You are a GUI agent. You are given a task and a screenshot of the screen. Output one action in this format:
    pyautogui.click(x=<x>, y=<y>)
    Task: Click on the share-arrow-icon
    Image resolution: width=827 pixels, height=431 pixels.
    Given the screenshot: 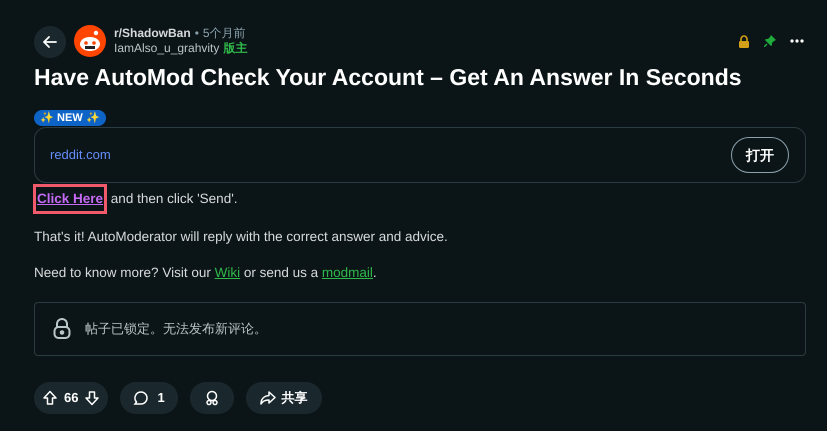 What is the action you would take?
    pyautogui.click(x=268, y=398)
    